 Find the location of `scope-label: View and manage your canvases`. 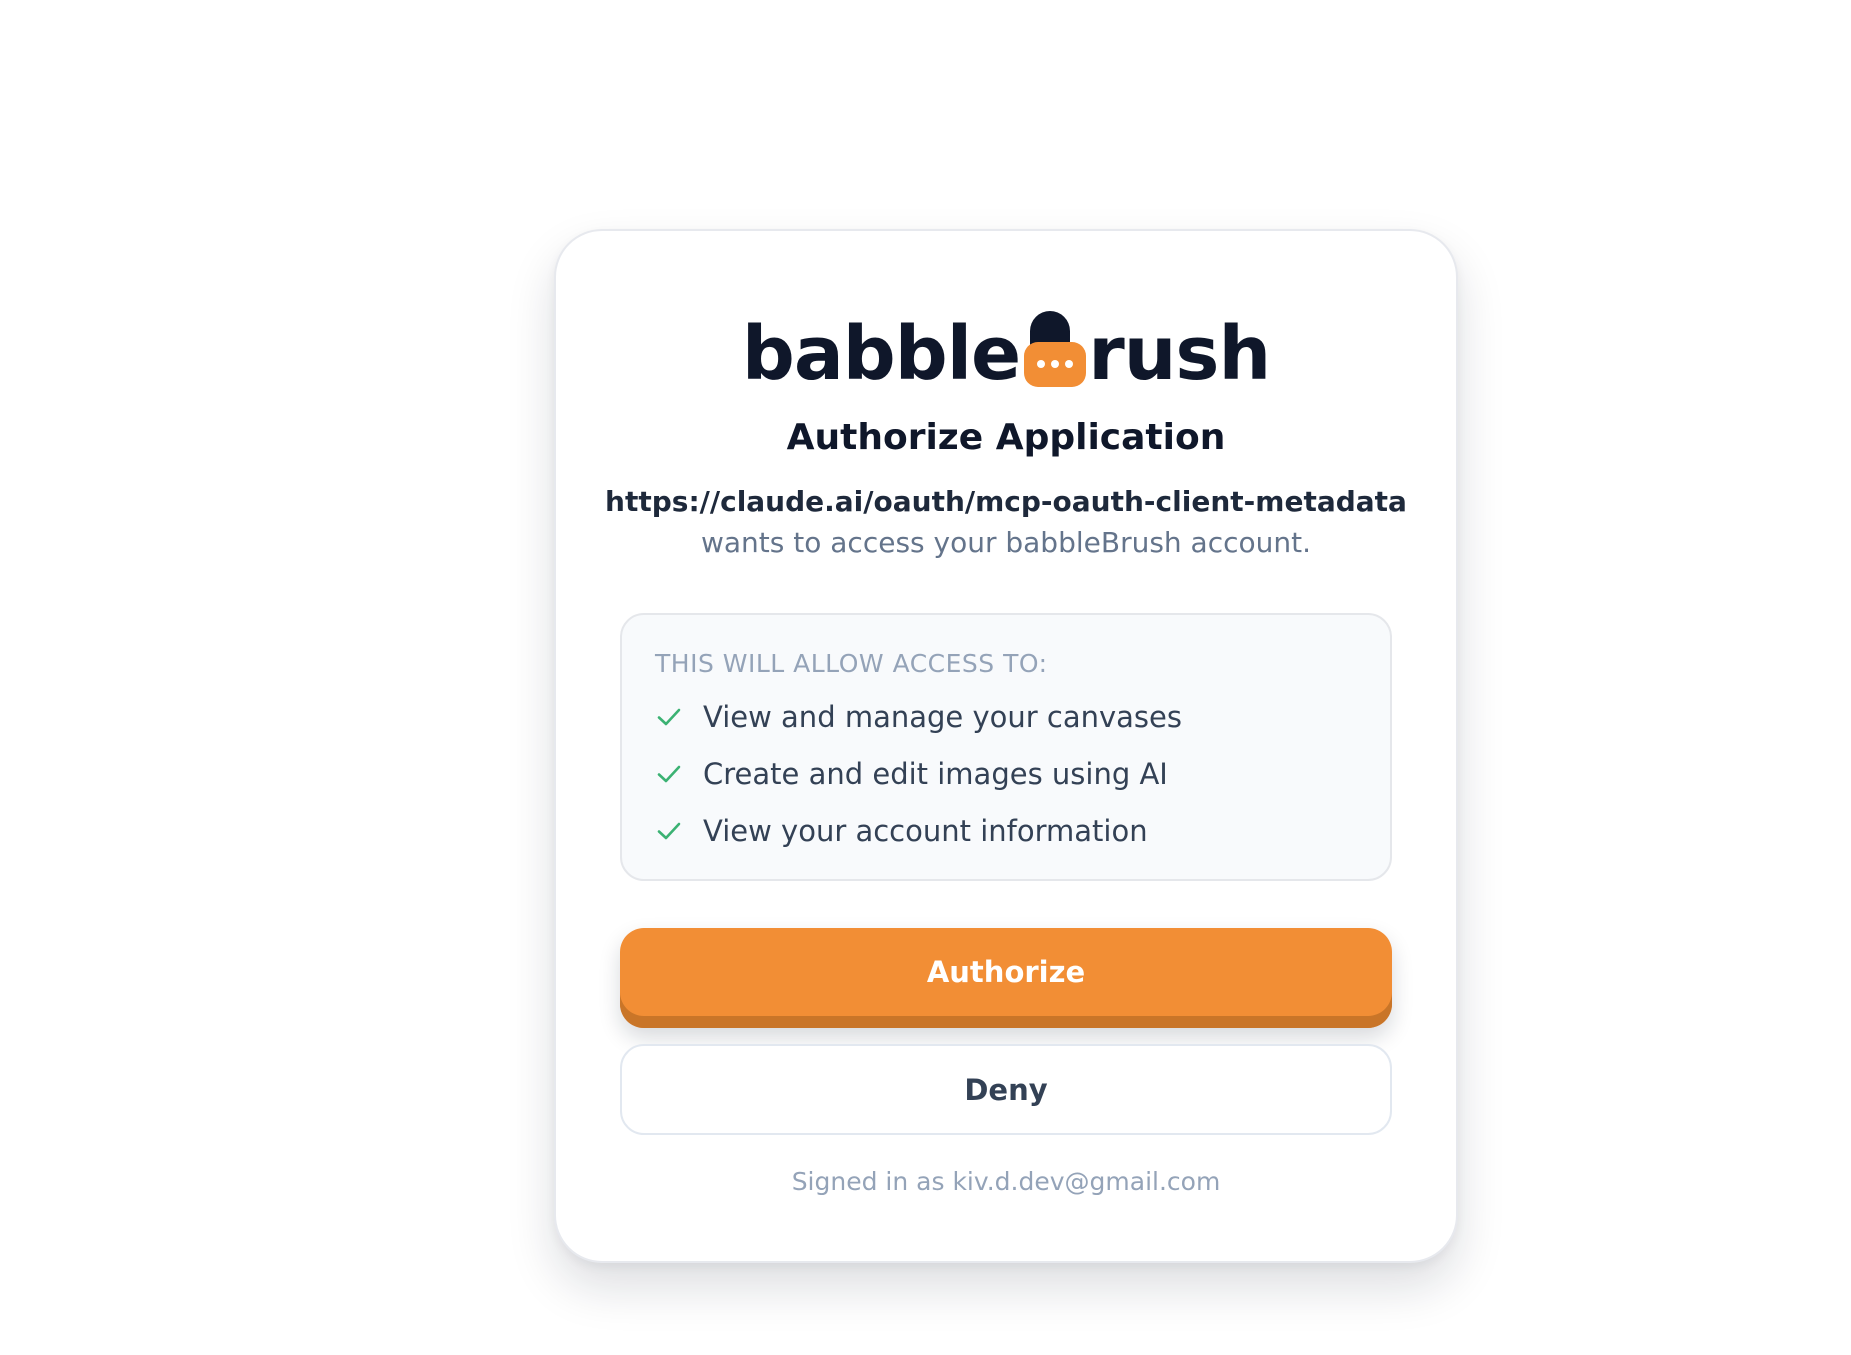

scope-label: View and manage your canvases is located at coordinates (942, 717).